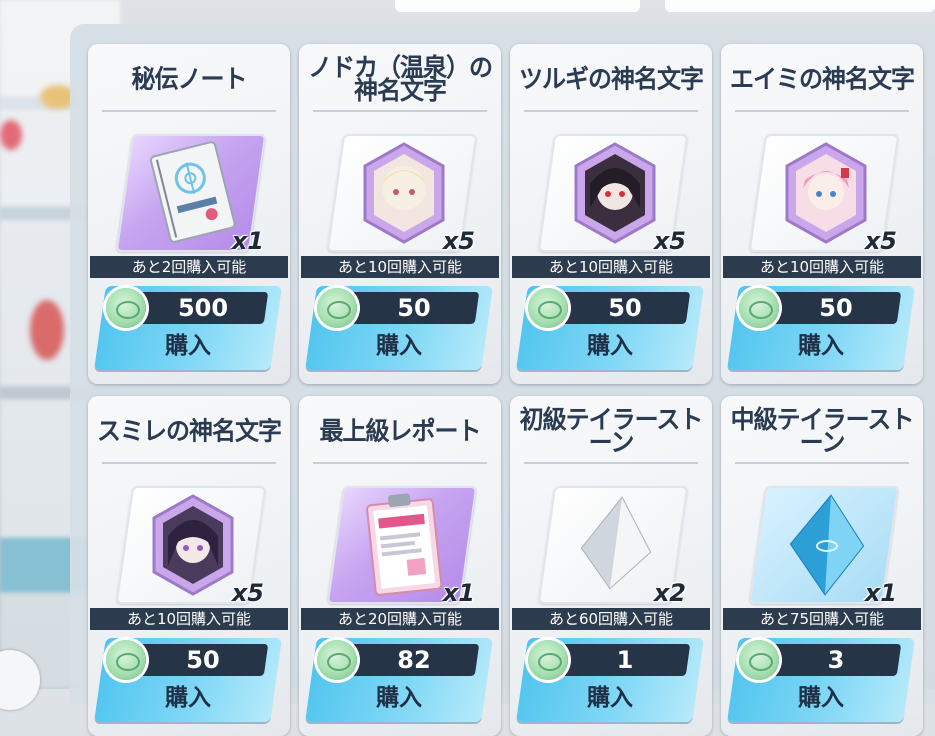 This screenshot has width=935, height=736. What do you see at coordinates (203, 308) in the screenshot?
I see `item-price: 500` at bounding box center [203, 308].